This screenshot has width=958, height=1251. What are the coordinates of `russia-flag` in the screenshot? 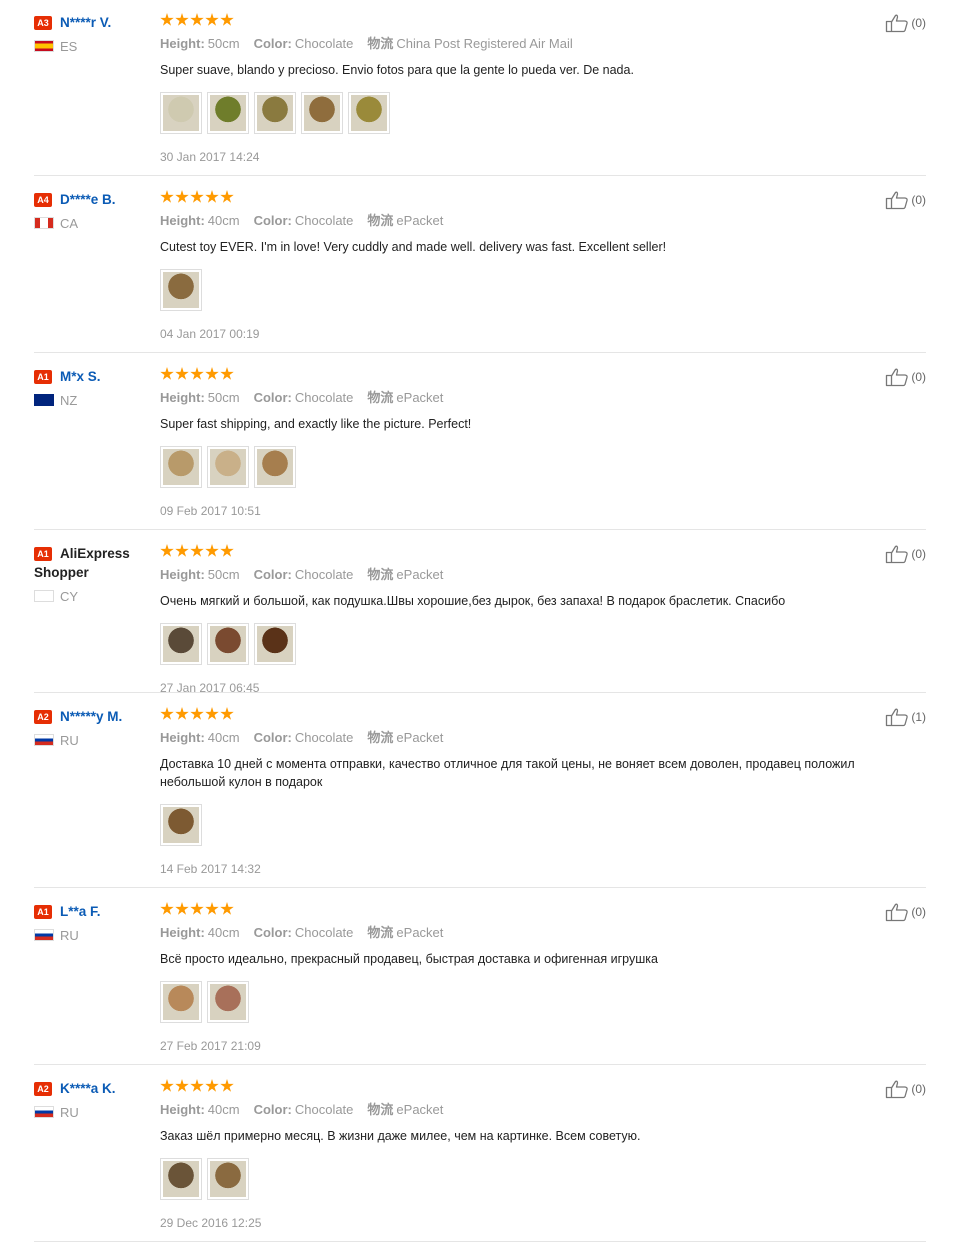 It's located at (44, 935).